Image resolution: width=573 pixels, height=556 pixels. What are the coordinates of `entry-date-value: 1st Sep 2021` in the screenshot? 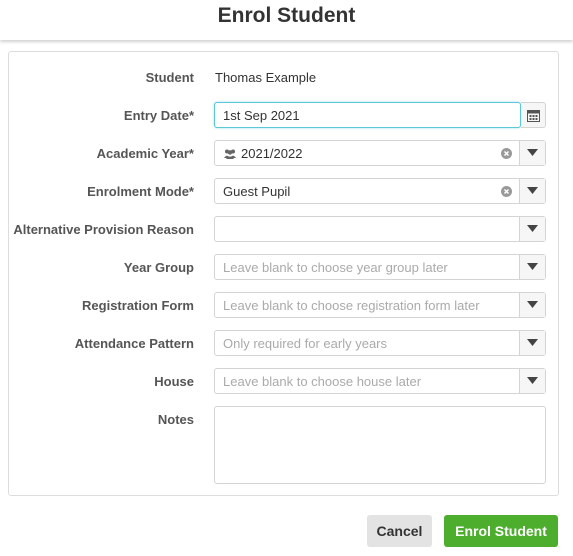 It's located at (261, 115).